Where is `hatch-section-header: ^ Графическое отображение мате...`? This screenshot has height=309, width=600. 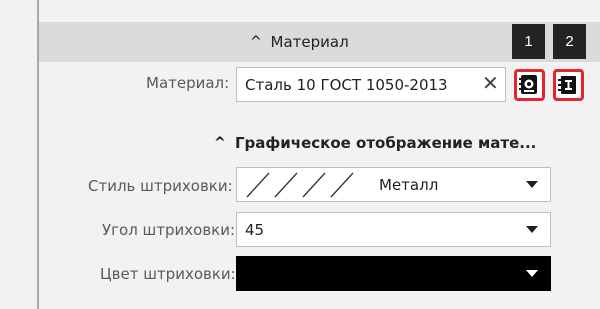 hatch-section-header: ^ Графическое отображение мате... is located at coordinates (375, 143).